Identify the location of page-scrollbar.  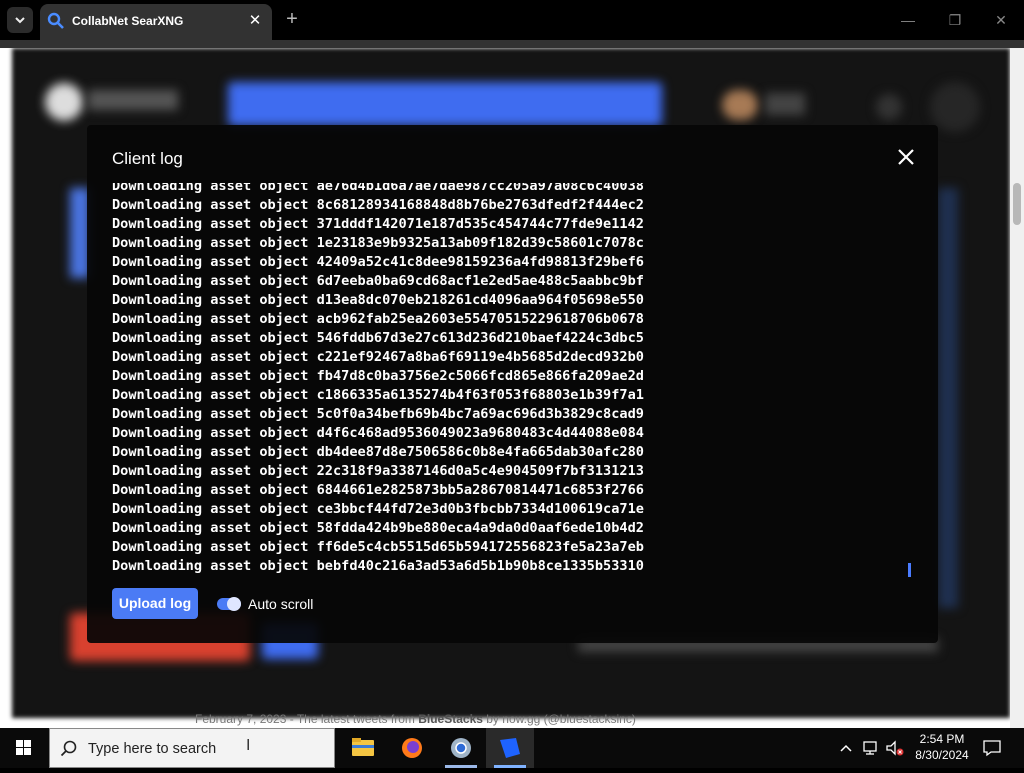
(1017, 388).